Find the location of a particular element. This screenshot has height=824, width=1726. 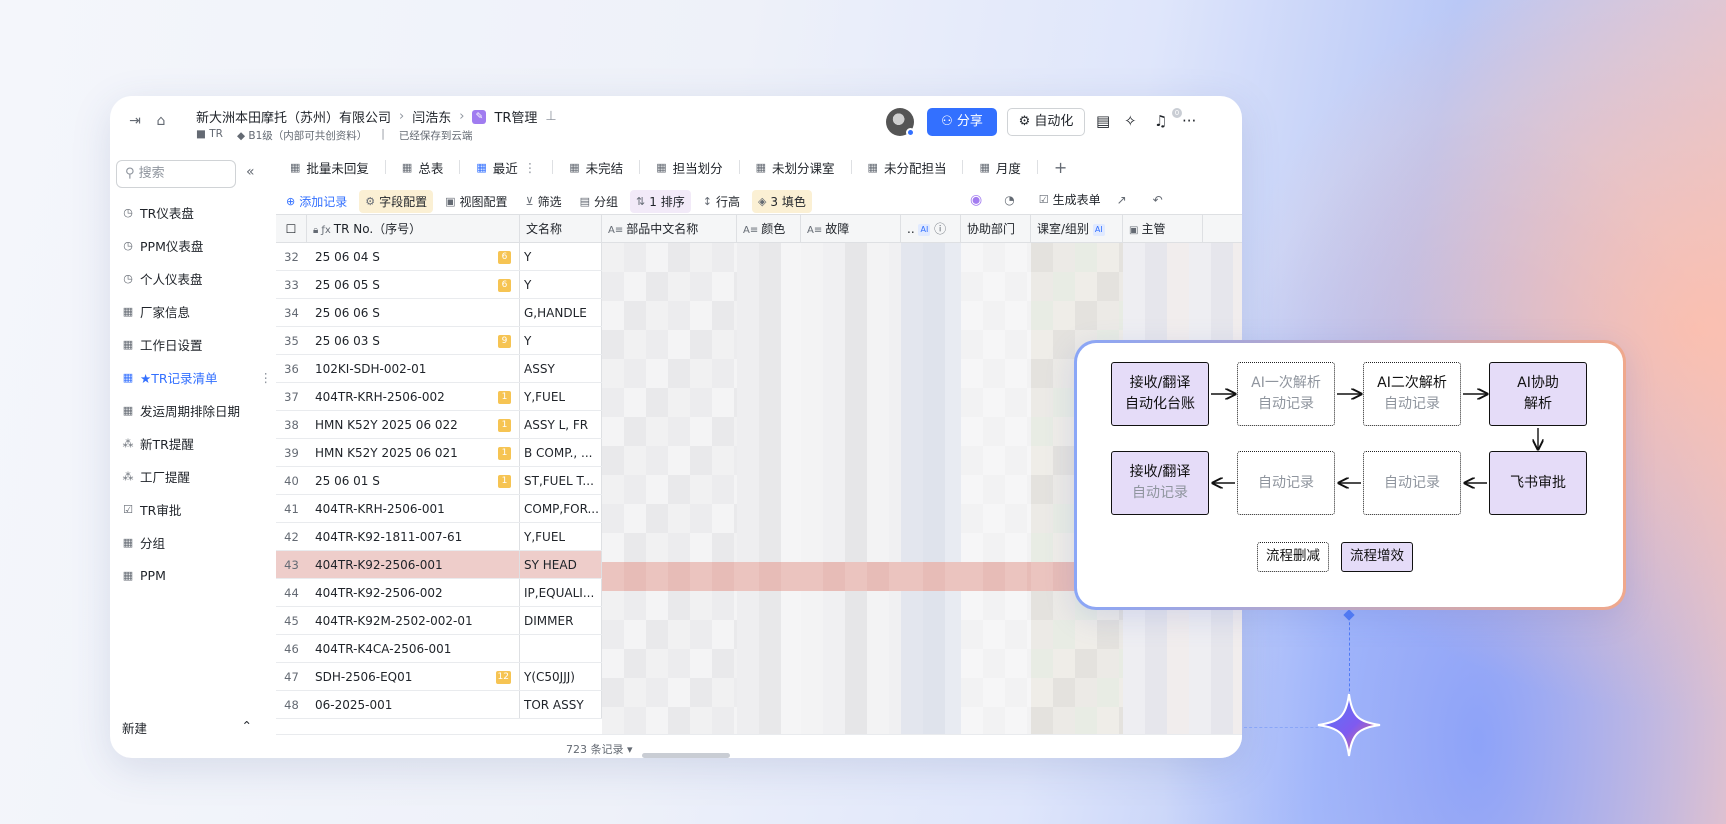

cell-tr-no: HMN K52Y 2025 06 021 1 is located at coordinates (413, 452).